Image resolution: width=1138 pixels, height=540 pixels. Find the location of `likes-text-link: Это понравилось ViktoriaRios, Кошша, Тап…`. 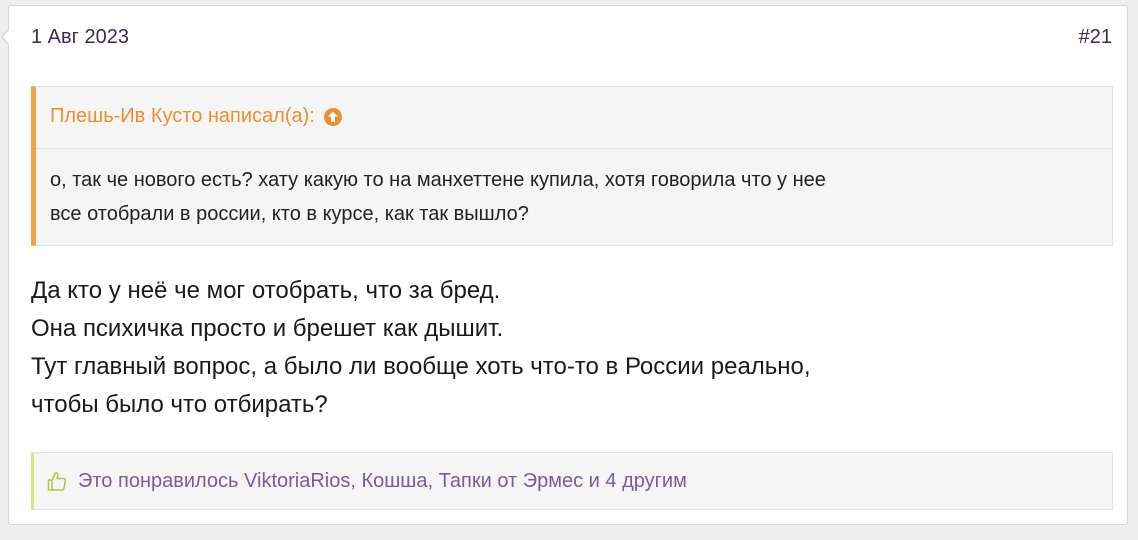

likes-text-link: Это понравилось ViktoriaRios, Кошша, Тап… is located at coordinates (382, 481).